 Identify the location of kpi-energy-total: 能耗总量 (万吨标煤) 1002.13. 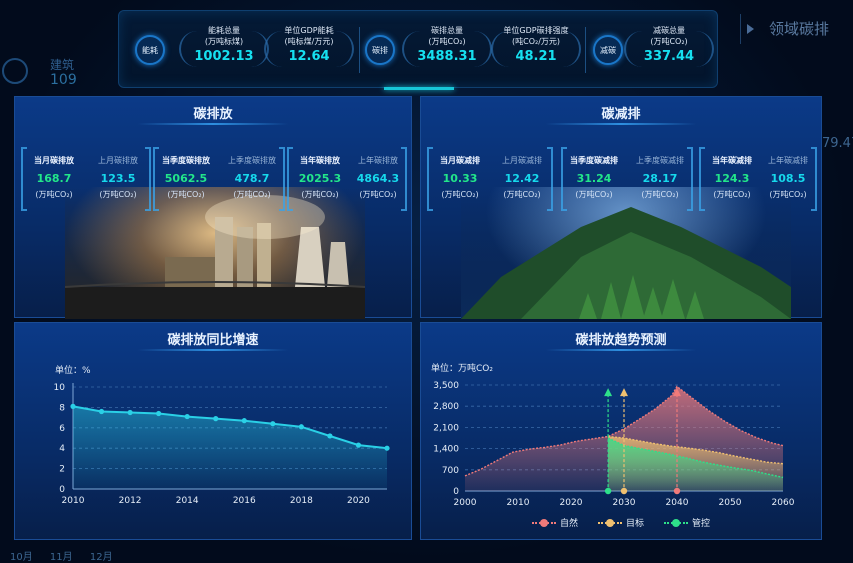
(224, 44).